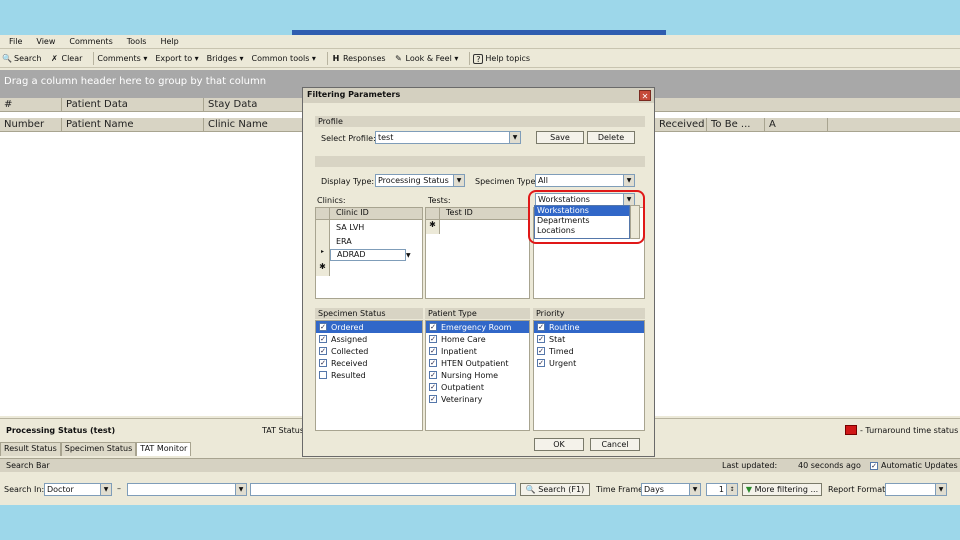  I want to click on checkbox-item-timed: ✓ Timed, so click(589, 351).